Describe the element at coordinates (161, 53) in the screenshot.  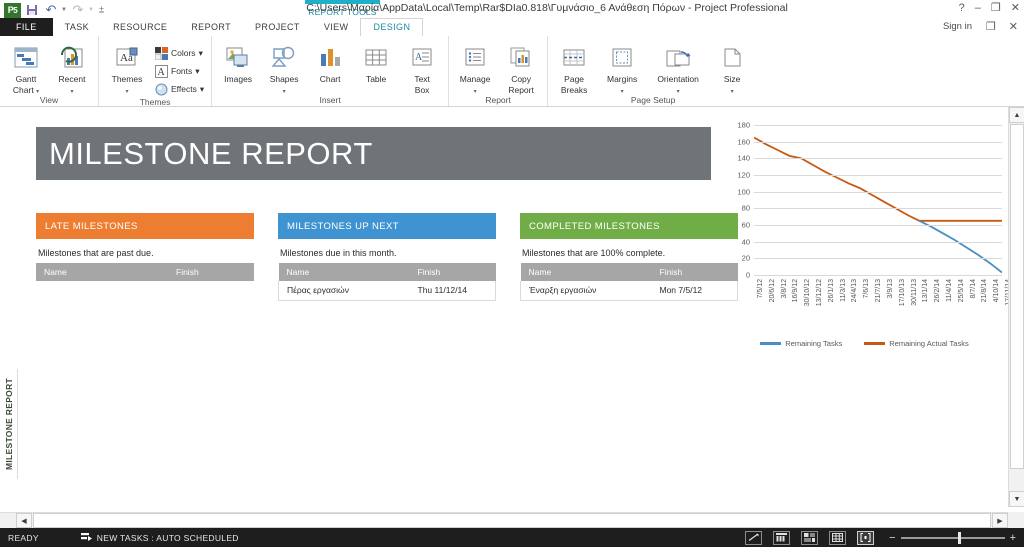
I see `colors-icon` at that location.